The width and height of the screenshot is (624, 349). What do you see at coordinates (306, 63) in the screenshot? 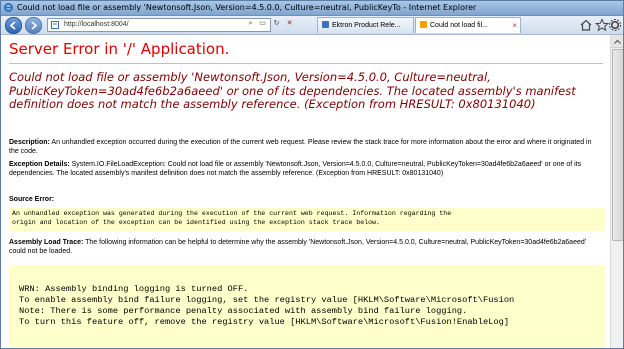
I see `title-divider` at bounding box center [306, 63].